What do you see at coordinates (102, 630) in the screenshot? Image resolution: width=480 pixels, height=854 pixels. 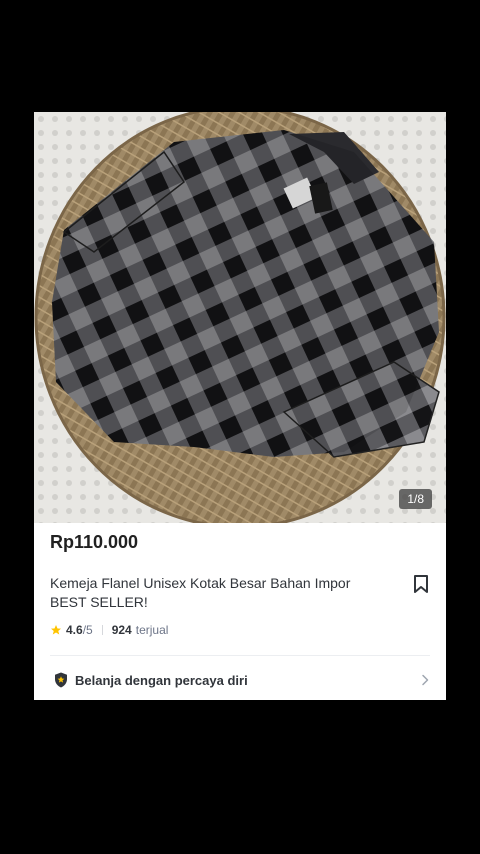 I see `rating-separator` at bounding box center [102, 630].